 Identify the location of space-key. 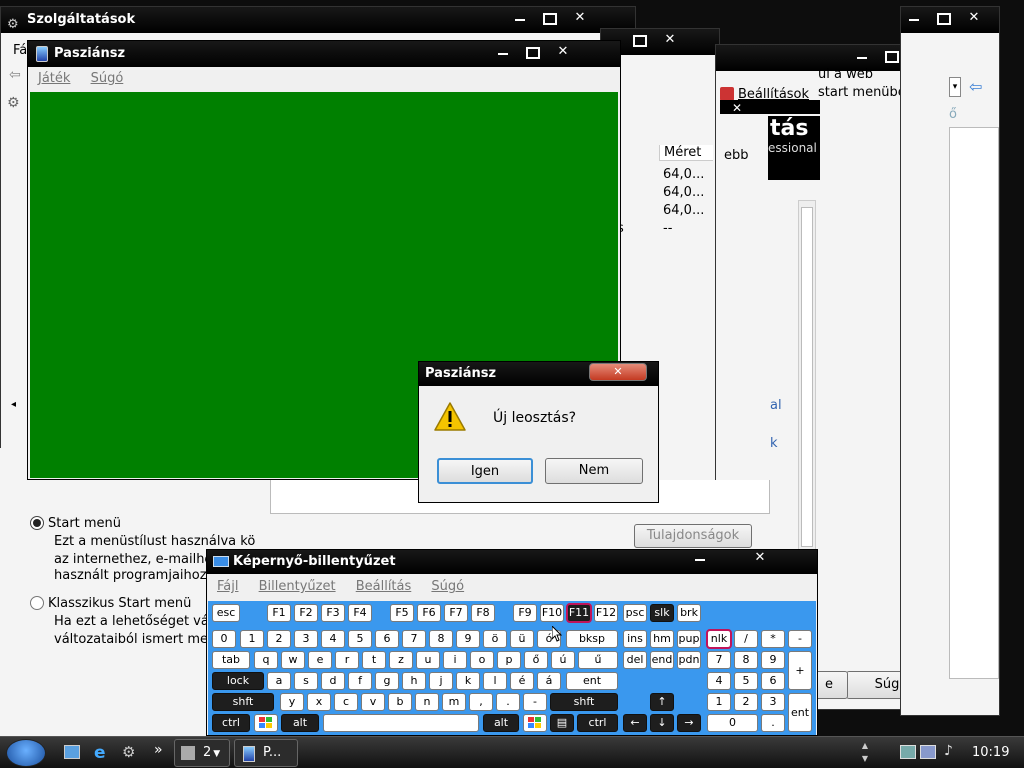
(401, 723).